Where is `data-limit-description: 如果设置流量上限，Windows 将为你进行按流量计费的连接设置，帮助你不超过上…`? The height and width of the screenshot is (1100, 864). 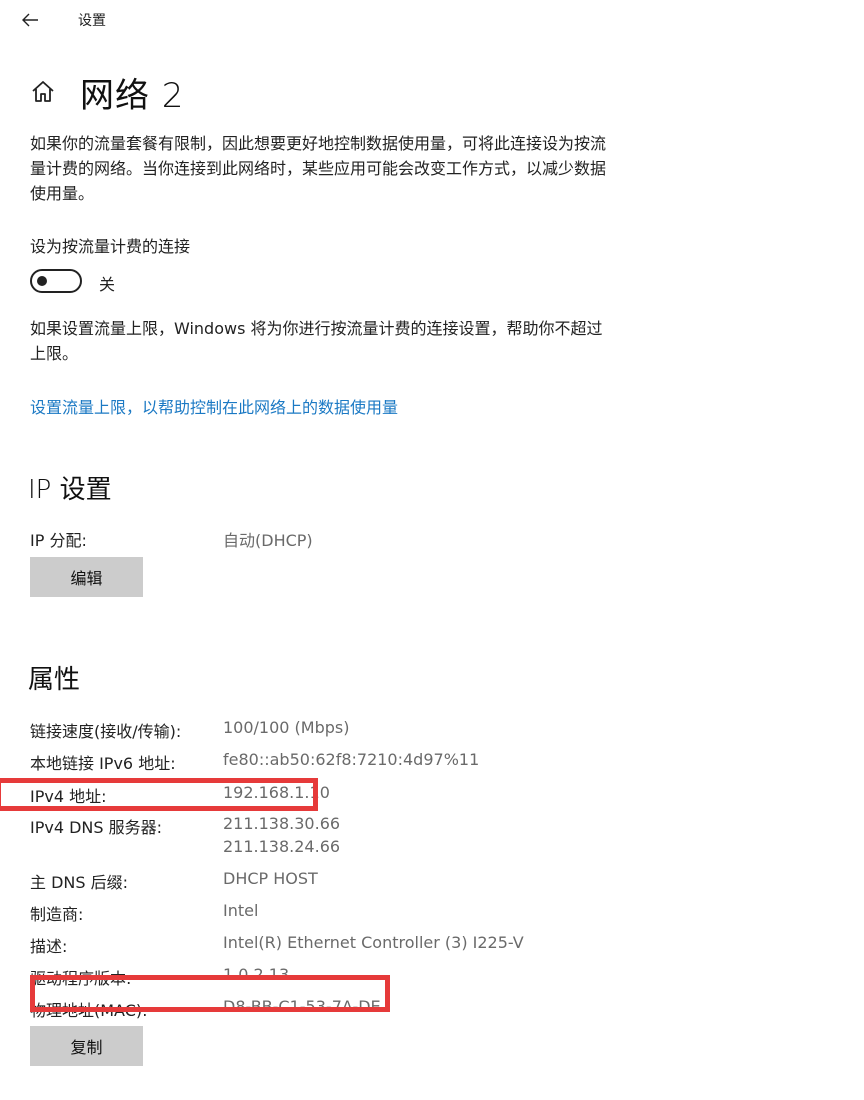 data-limit-description: 如果设置流量上限，Windows 将为你进行按流量计费的连接设置，帮助你不超过上… is located at coordinates (316, 341).